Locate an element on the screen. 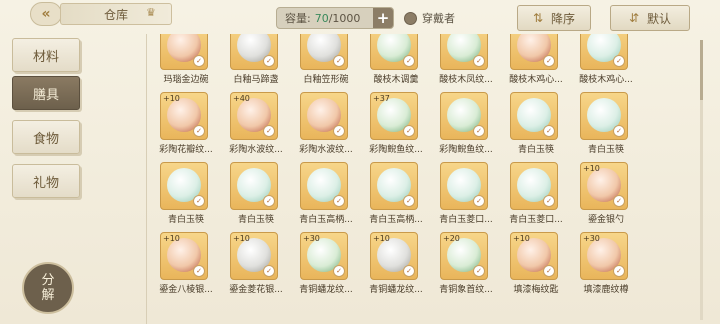  capacity-display: 容量: 70 /1000 + is located at coordinates (335, 18).